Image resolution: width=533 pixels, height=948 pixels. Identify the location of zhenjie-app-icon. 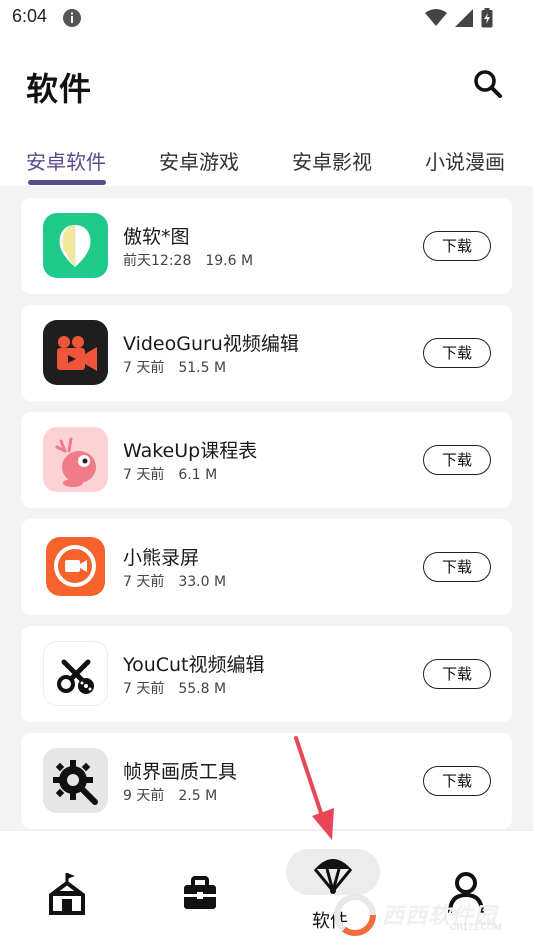
(75, 780).